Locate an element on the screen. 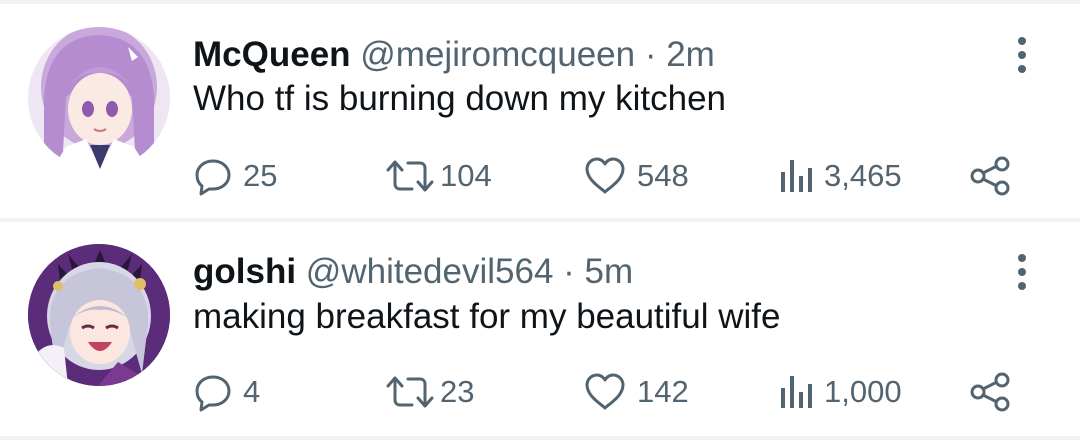 The height and width of the screenshot is (442, 1080). retweet-count: 23 is located at coordinates (457, 391).